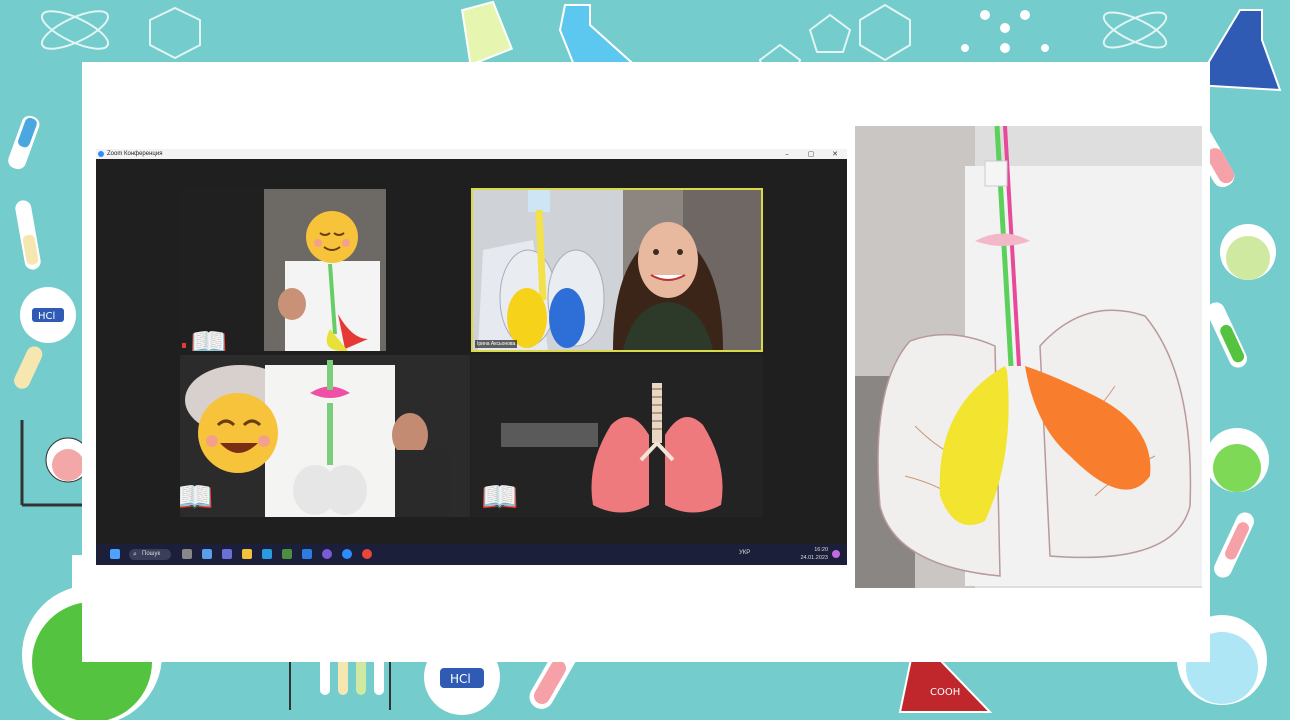  I want to click on edge-icon, so click(267, 554).